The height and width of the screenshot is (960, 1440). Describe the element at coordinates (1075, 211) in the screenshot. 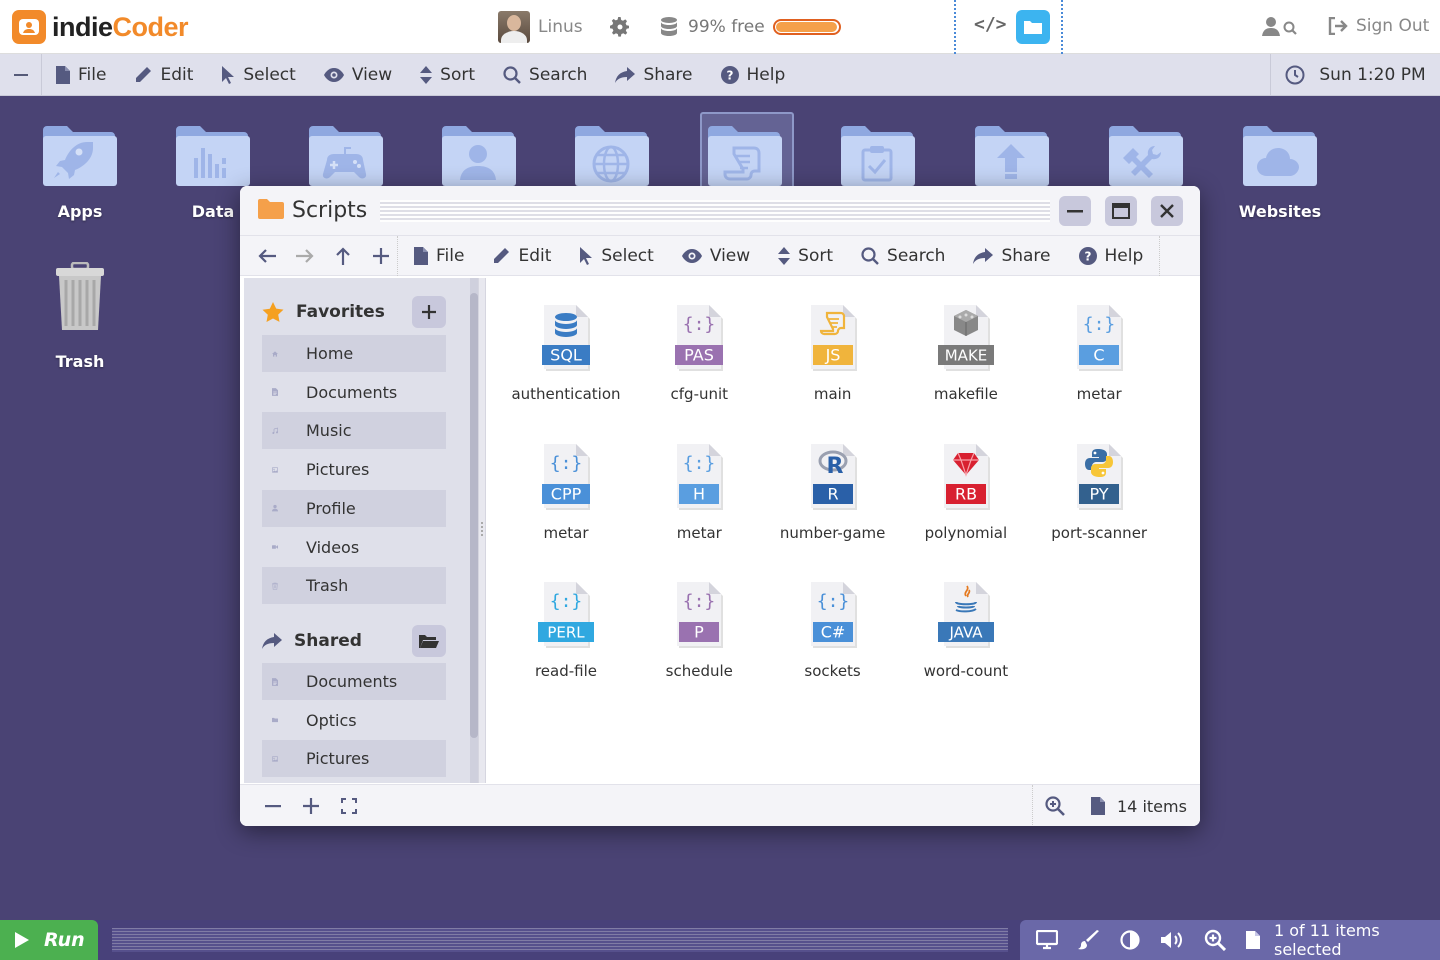

I see `minimize-button` at that location.